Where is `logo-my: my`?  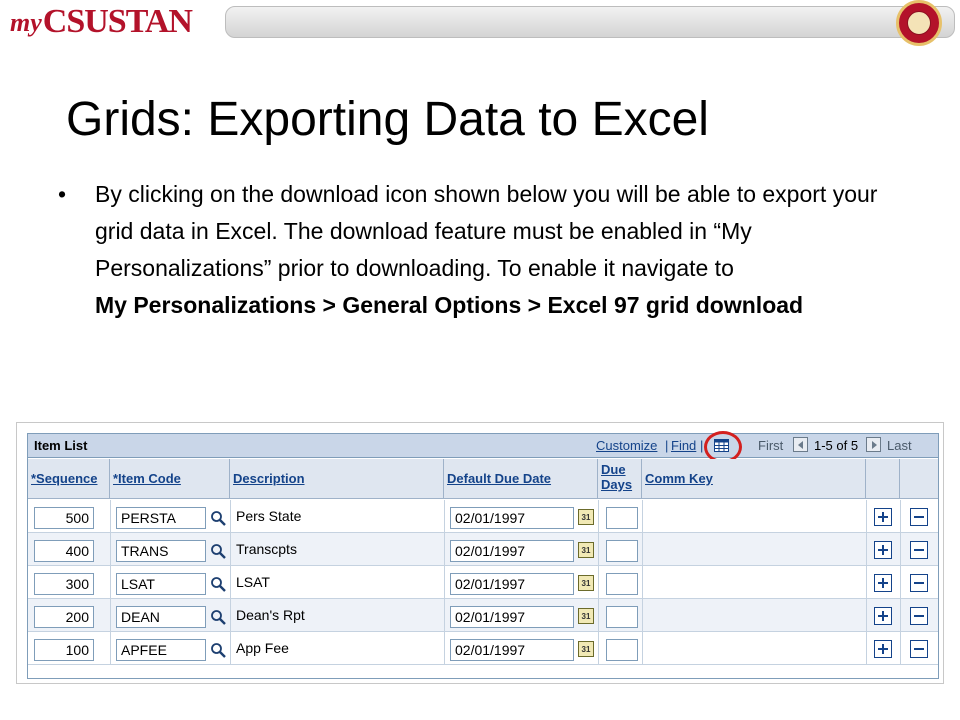 logo-my: my is located at coordinates (26, 22).